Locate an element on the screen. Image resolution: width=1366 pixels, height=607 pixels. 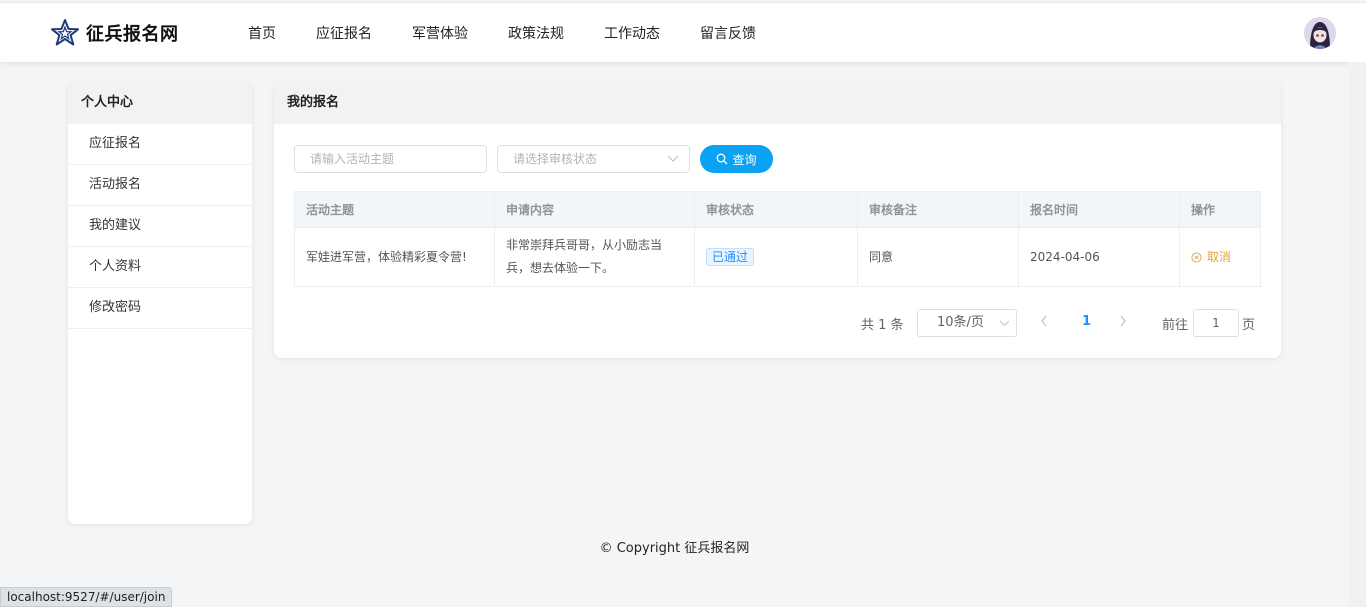
search-button-label: 查询 is located at coordinates (744, 159).